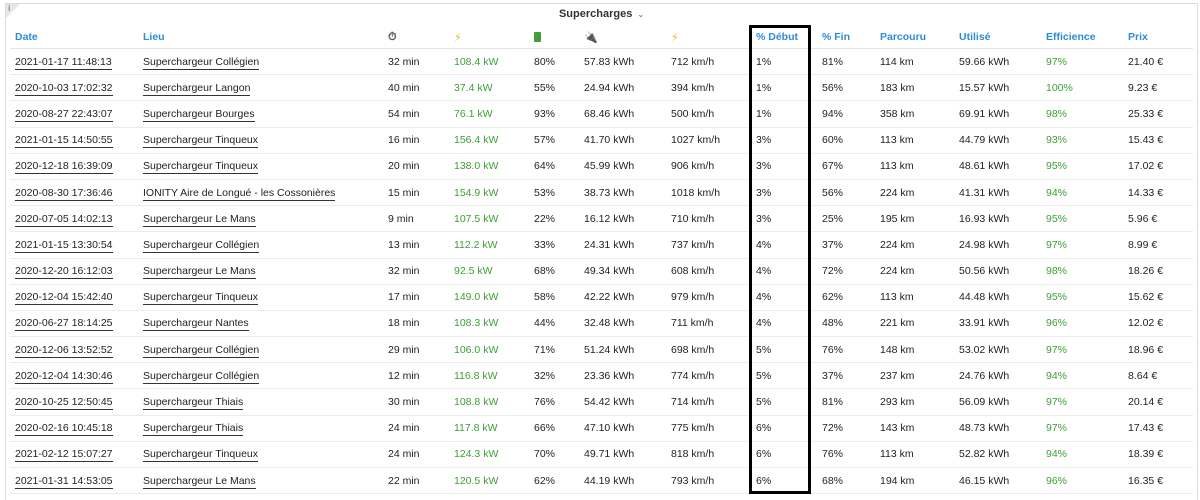  Describe the element at coordinates (1158, 37) in the screenshot. I see `column-header-prix: Prix` at that location.